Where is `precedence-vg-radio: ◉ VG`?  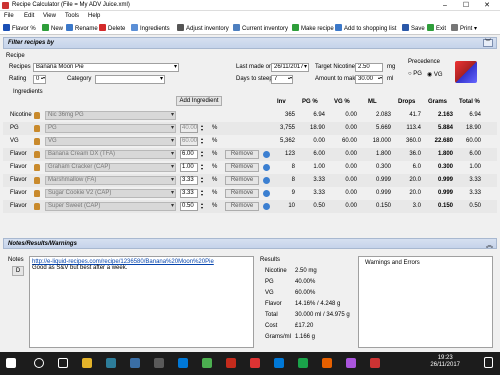
precedence-vg-radio: ◉ VG is located at coordinates (435, 74).